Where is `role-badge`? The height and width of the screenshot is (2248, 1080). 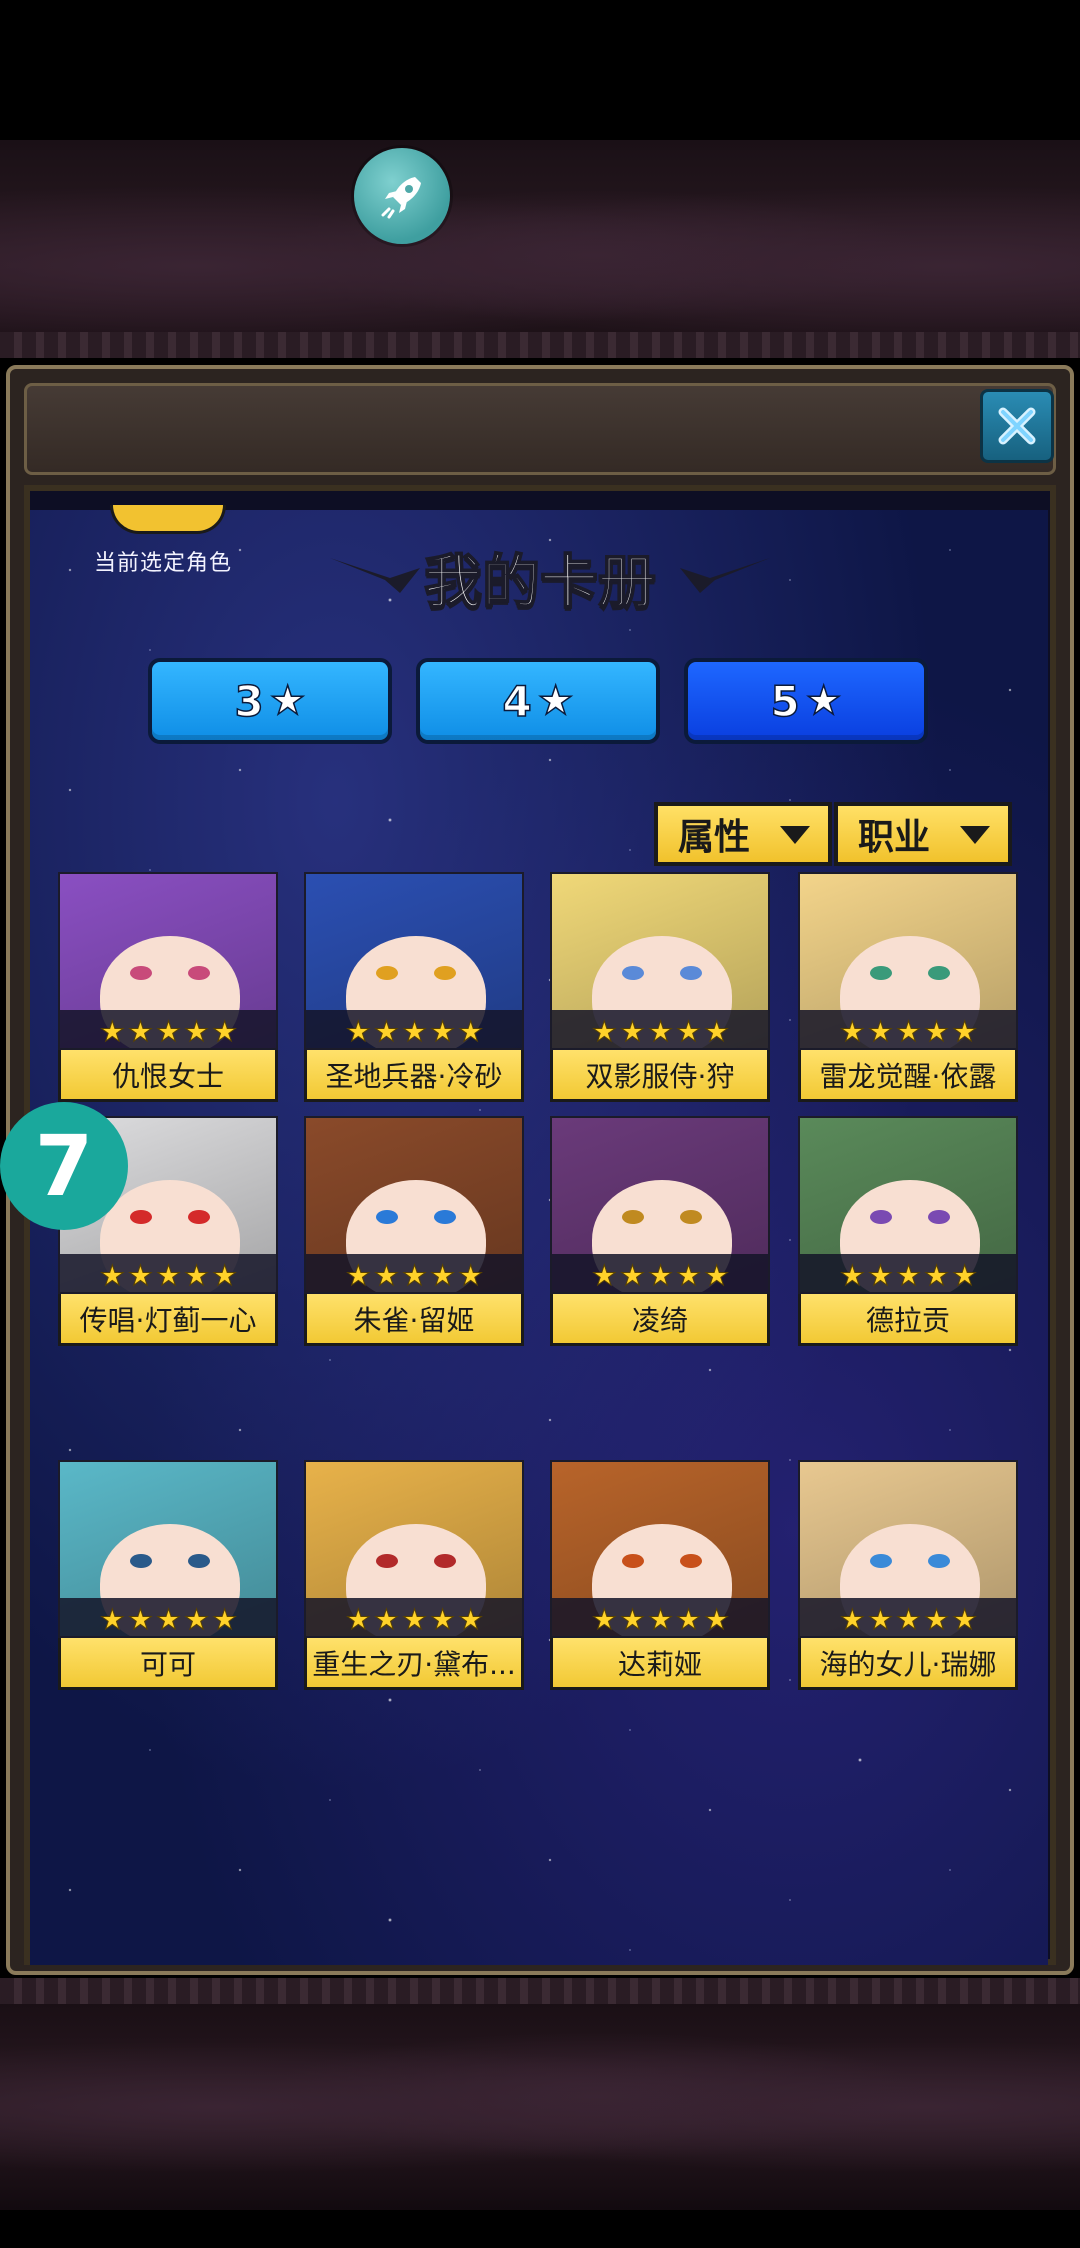
role-badge is located at coordinates (168, 519).